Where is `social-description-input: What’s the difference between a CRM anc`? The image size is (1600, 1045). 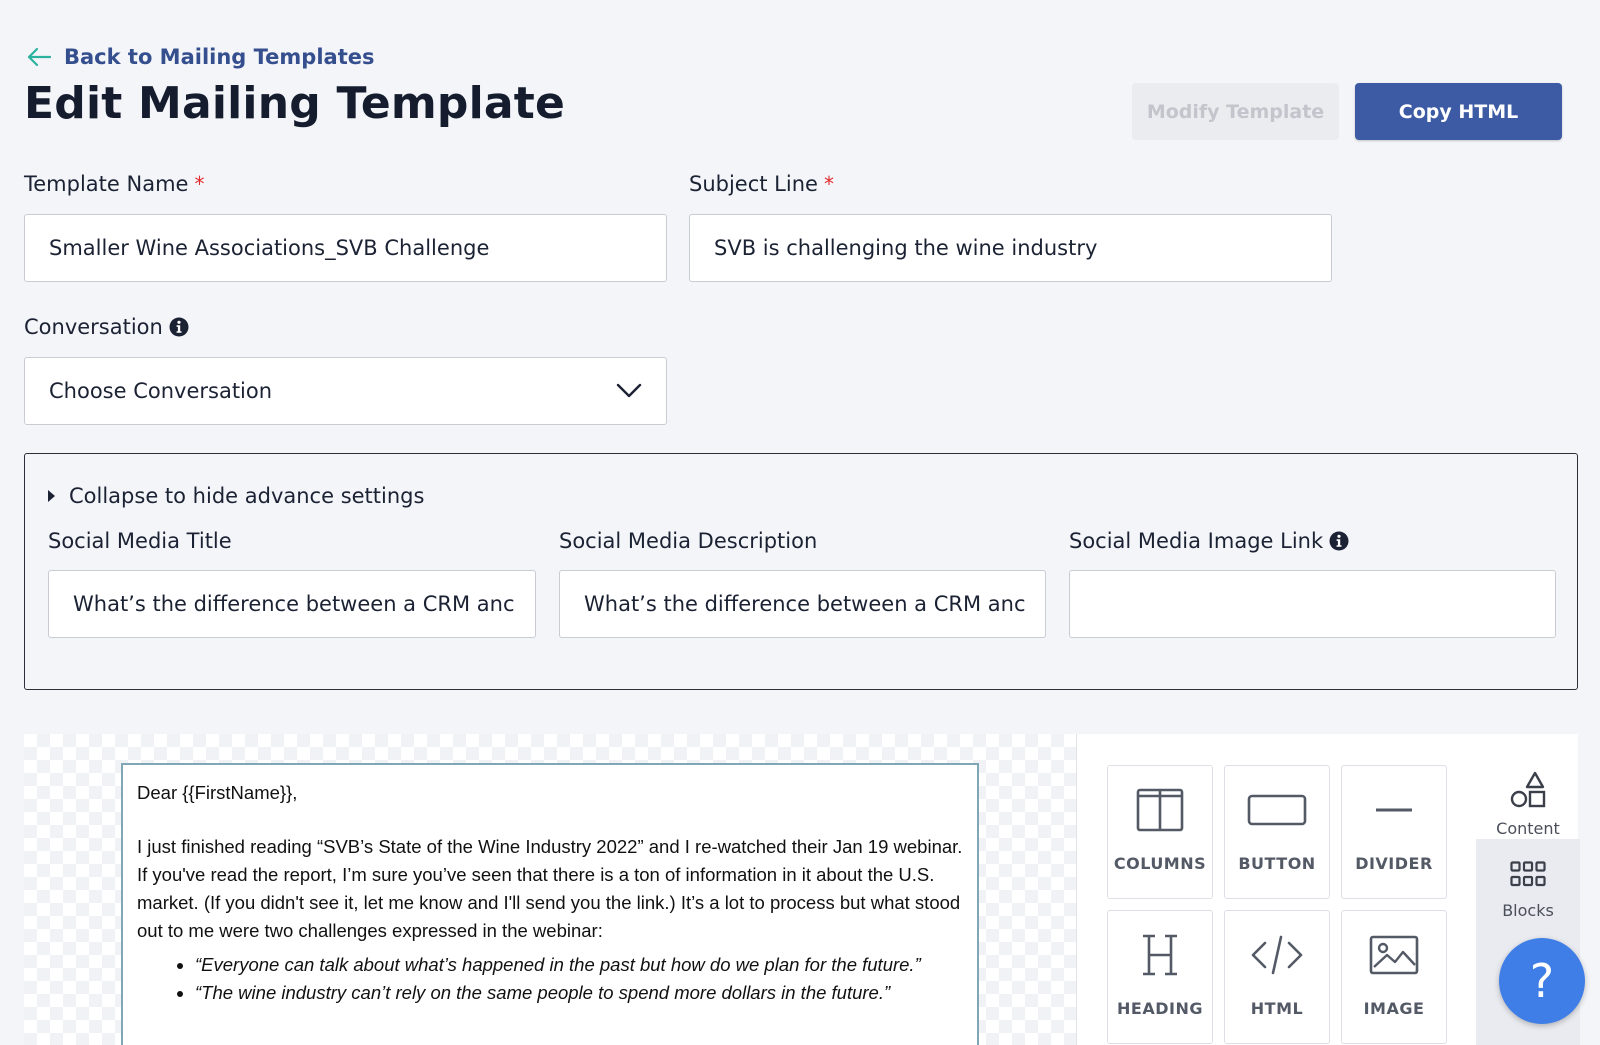
social-description-input: What’s the difference between a CRM anc is located at coordinates (802, 604).